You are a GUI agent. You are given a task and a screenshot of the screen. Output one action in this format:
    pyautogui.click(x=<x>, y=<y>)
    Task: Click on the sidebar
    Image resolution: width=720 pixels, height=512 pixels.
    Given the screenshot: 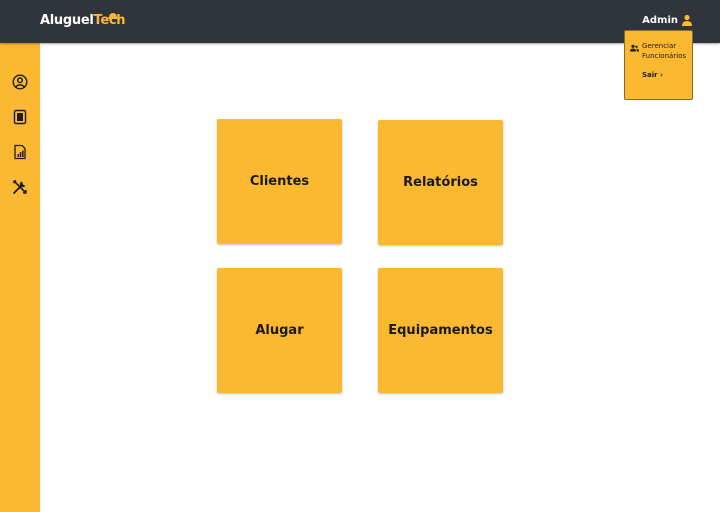 What is the action you would take?
    pyautogui.click(x=20, y=277)
    